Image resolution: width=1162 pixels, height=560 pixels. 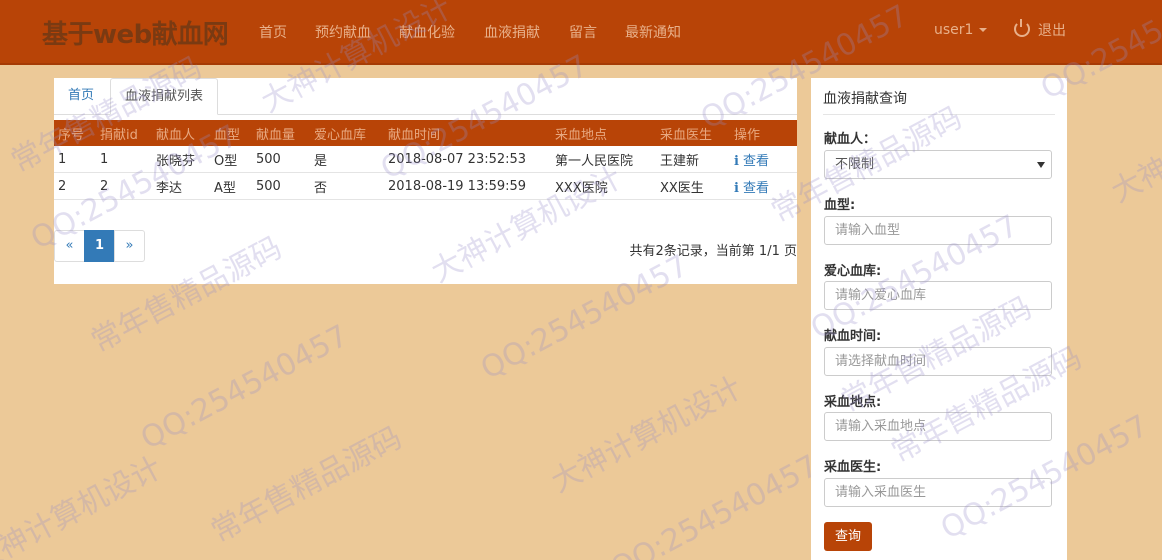 I want to click on pager-next: », so click(x=129, y=246).